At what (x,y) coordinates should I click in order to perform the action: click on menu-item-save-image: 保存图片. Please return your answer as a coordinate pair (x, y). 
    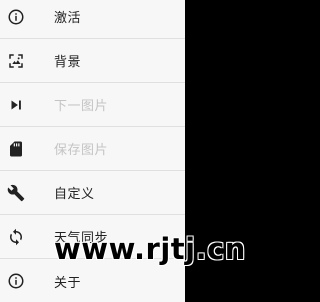
    Looking at the image, I should click on (92, 149).